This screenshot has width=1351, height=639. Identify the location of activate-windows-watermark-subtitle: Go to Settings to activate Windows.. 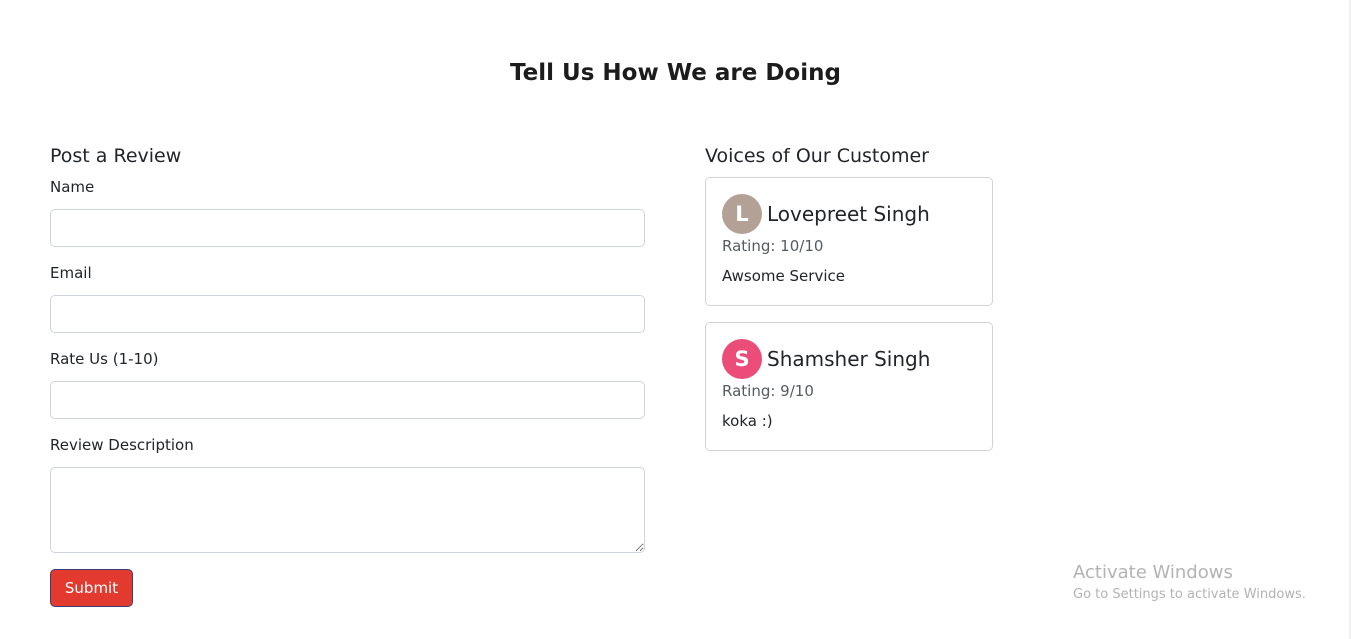
(1189, 594).